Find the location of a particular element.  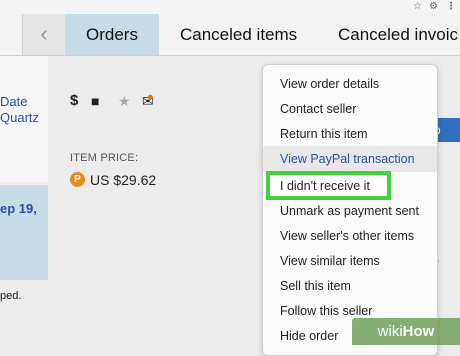

watermark-wiki: wiki is located at coordinates (390, 331).